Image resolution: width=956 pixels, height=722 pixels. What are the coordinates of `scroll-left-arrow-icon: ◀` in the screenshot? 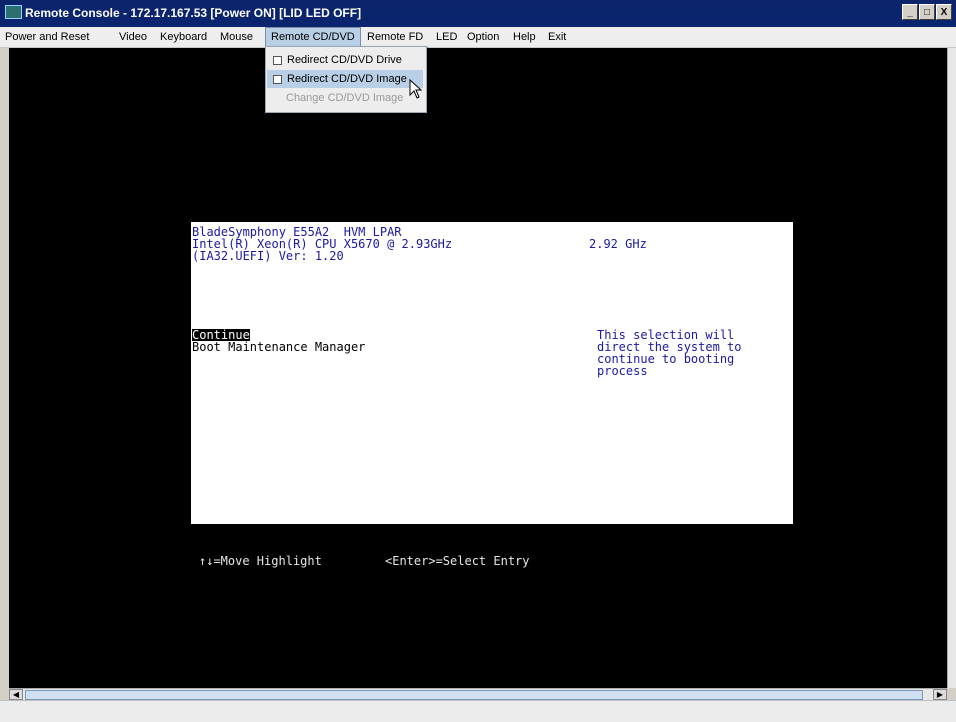 It's located at (16, 694).